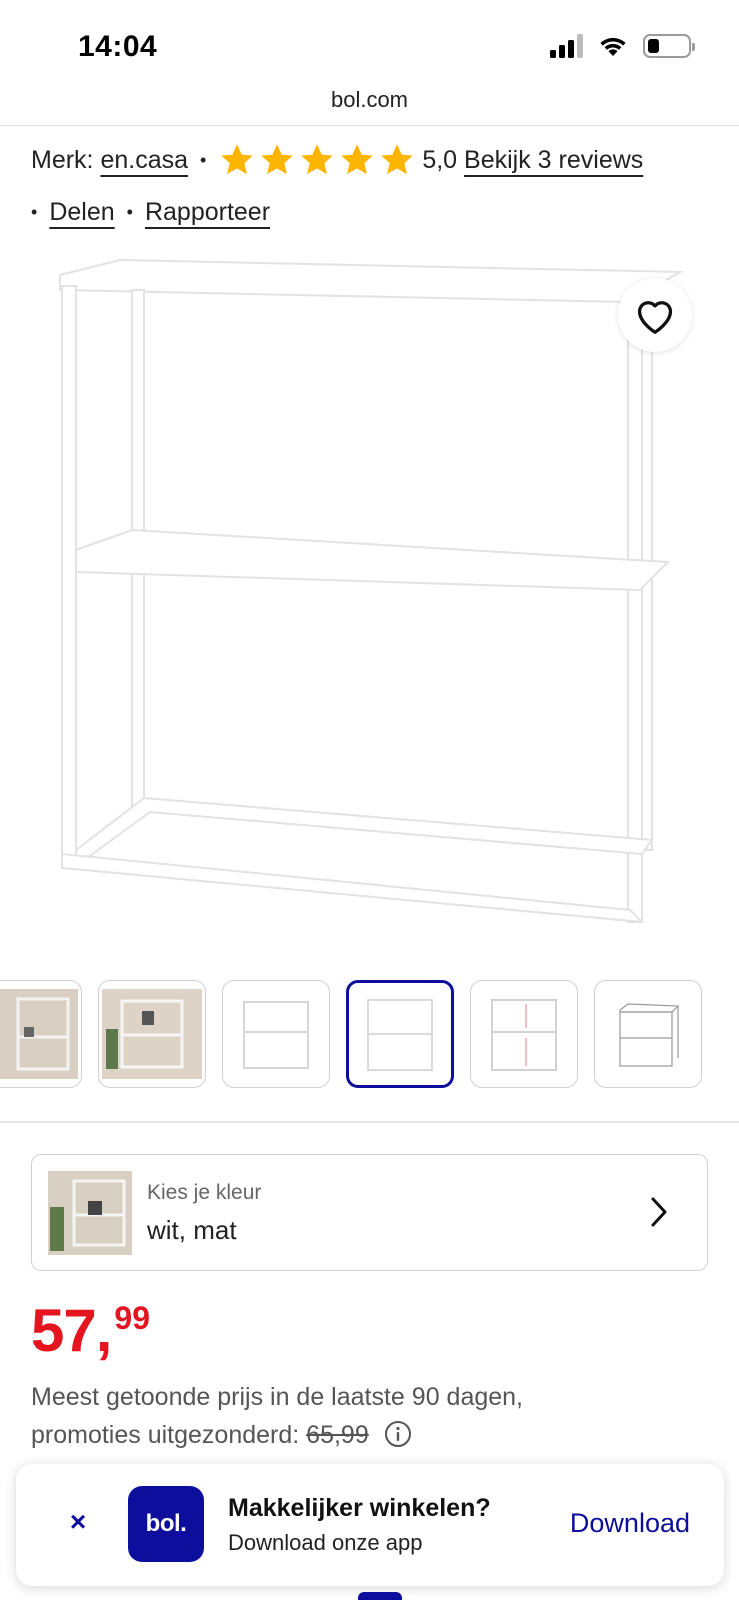  What do you see at coordinates (144, 160) in the screenshot?
I see `brand-link: en.casa` at bounding box center [144, 160].